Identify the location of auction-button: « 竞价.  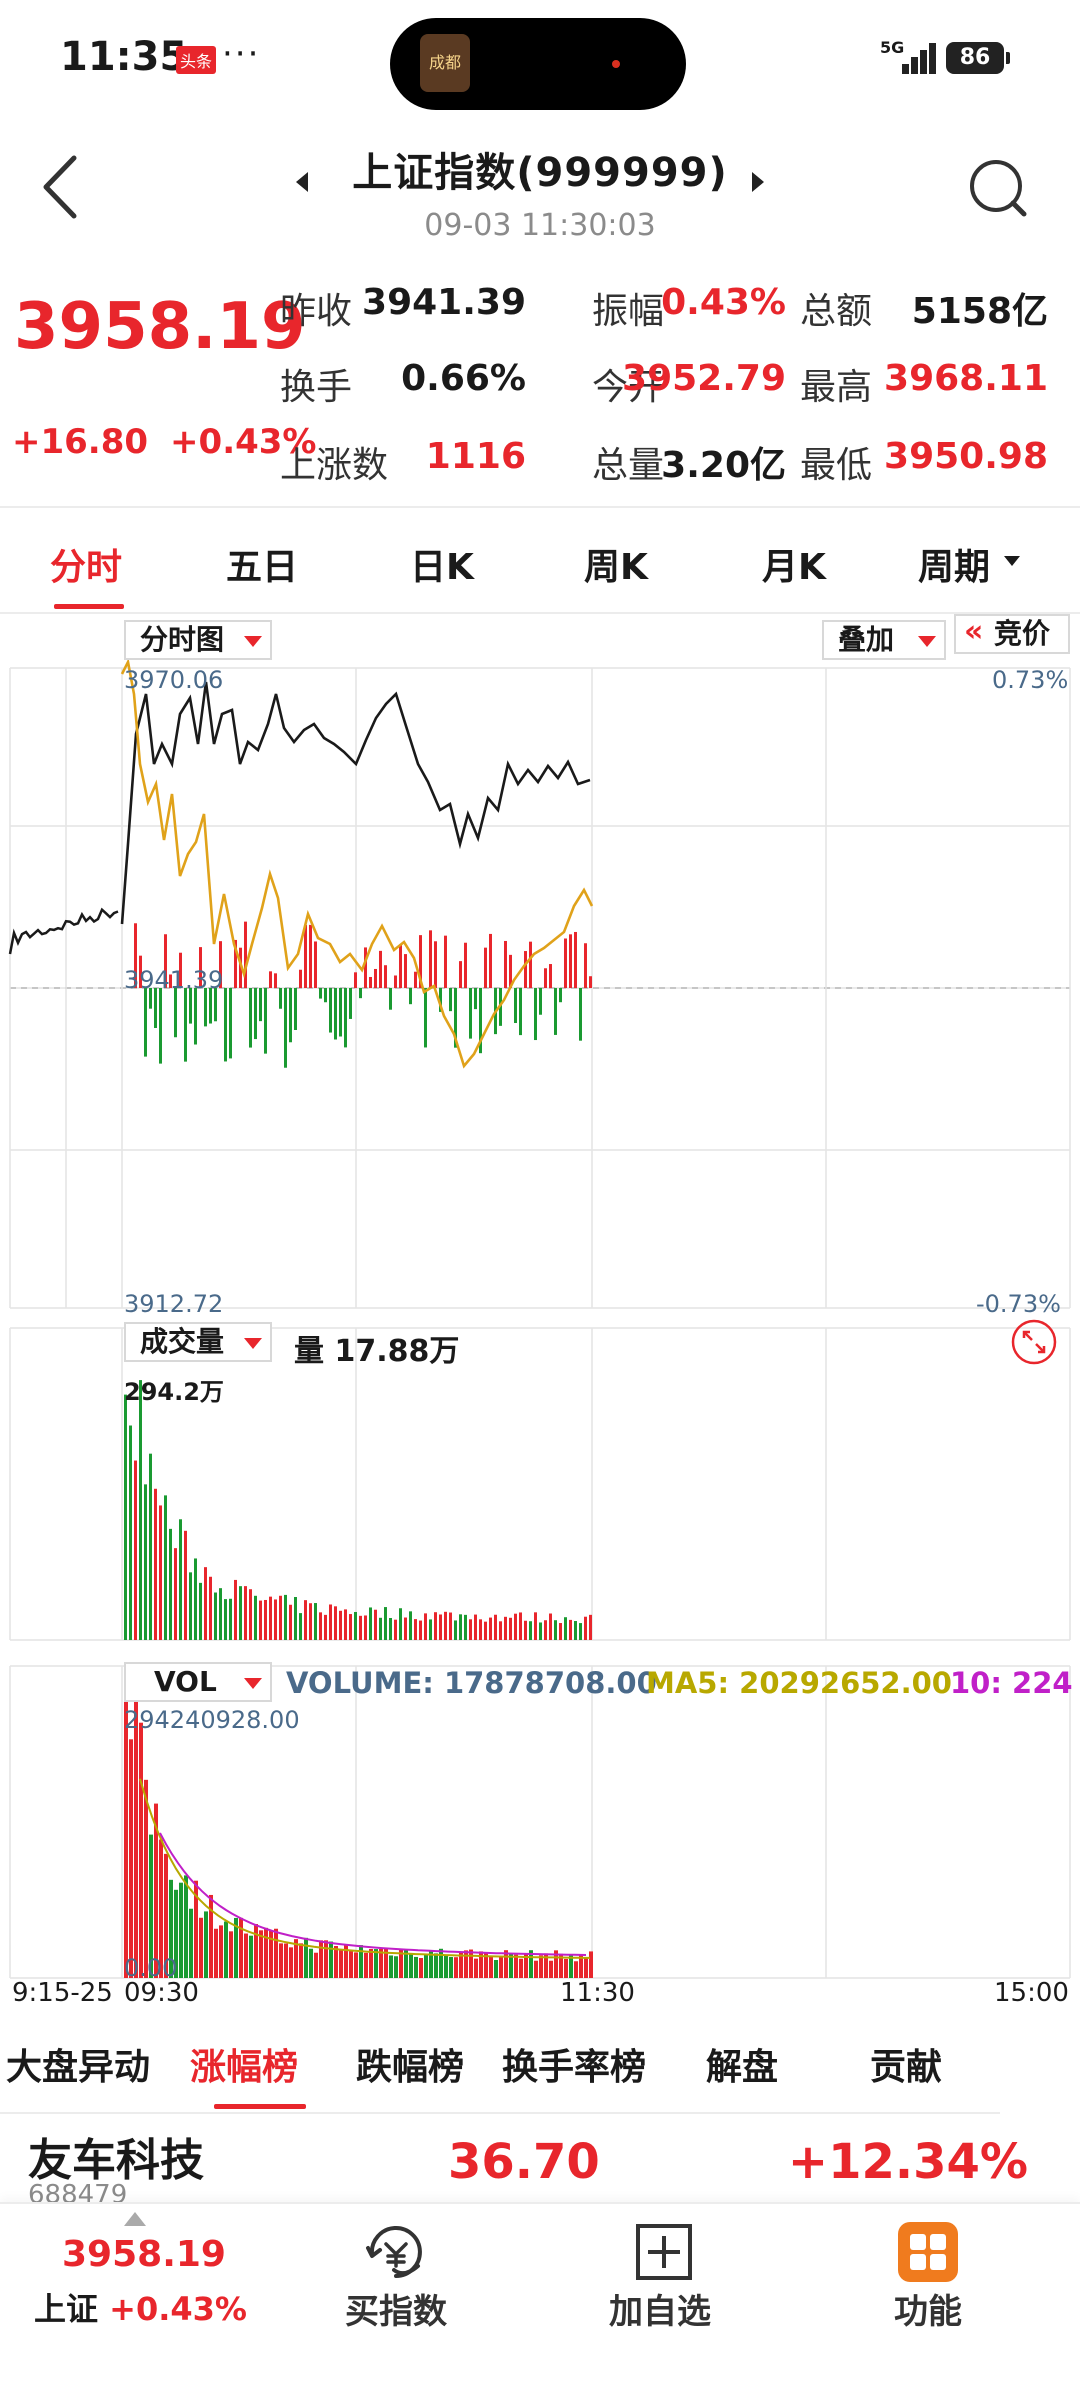
(1012, 634).